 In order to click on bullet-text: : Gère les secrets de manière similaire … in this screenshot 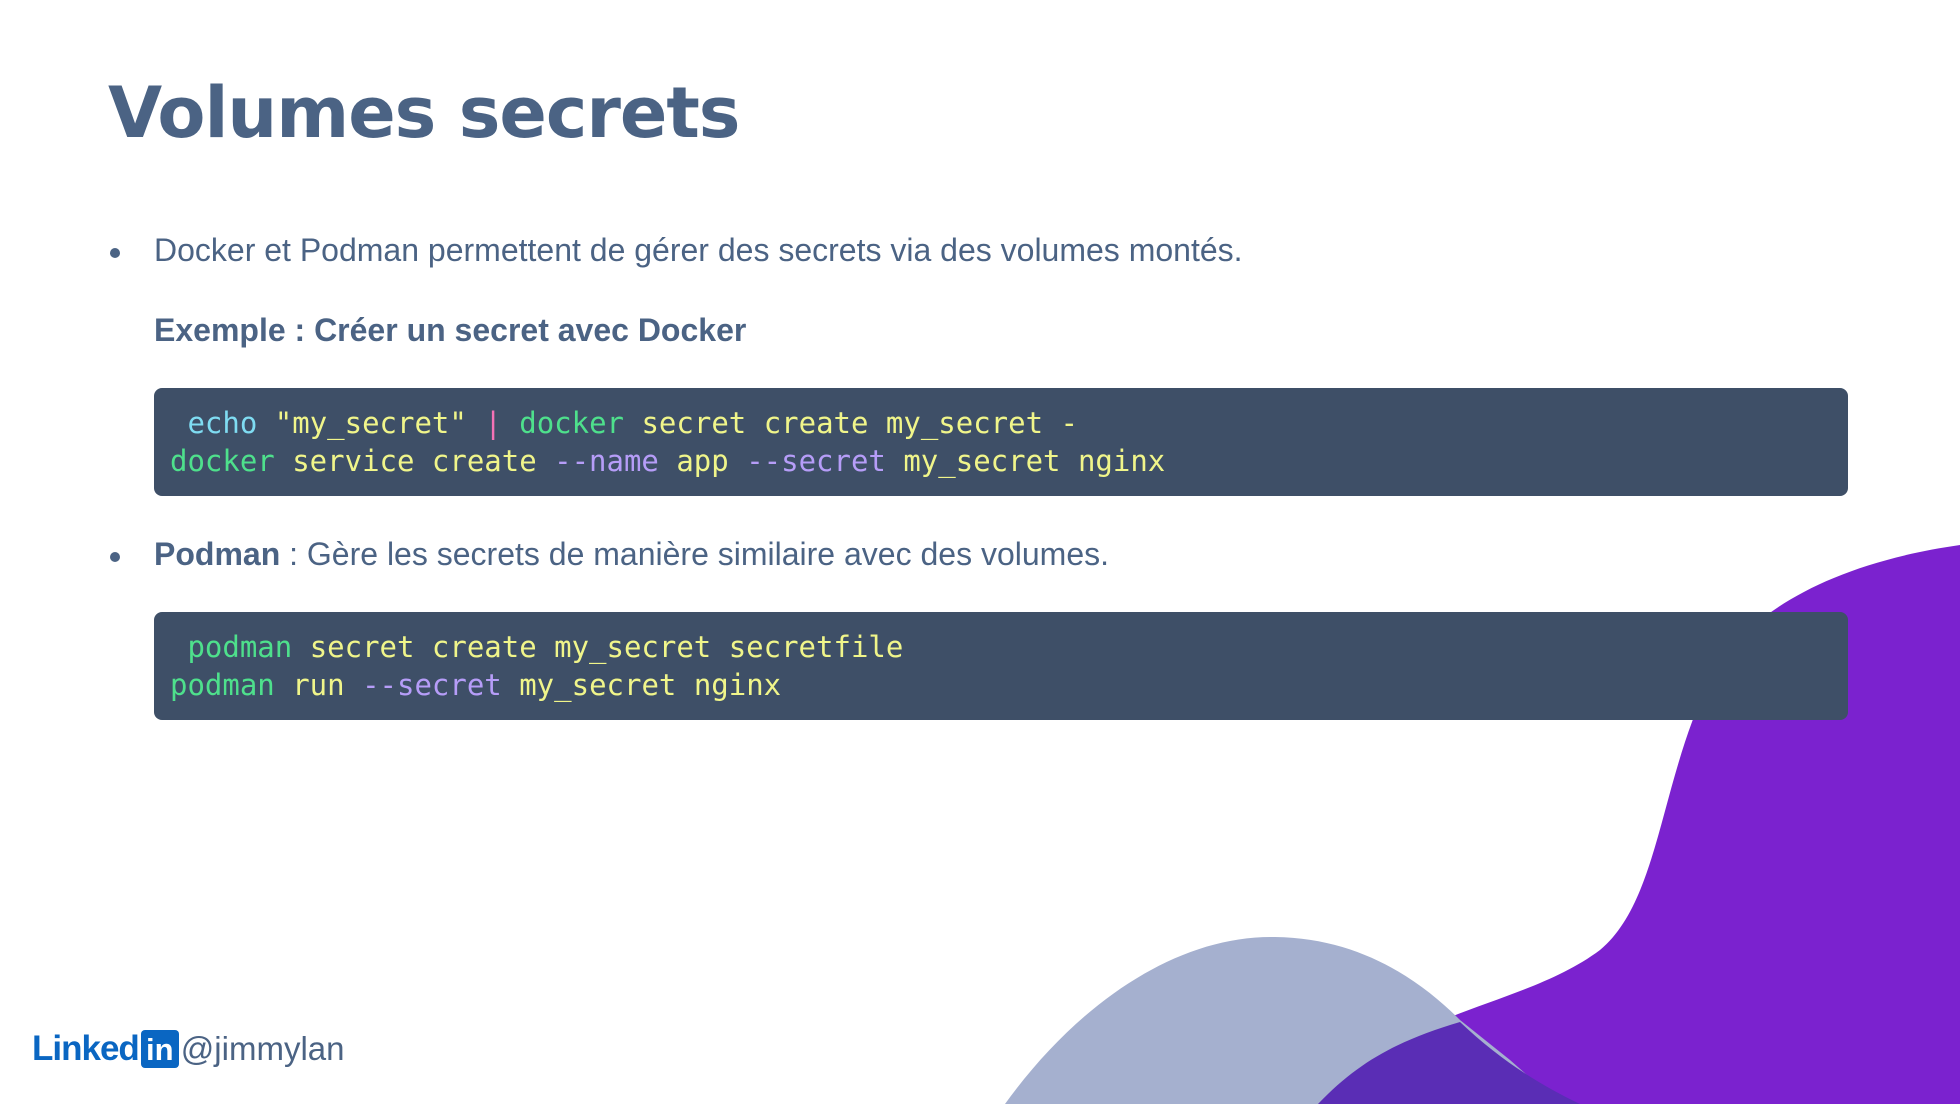, I will do `click(694, 554)`.